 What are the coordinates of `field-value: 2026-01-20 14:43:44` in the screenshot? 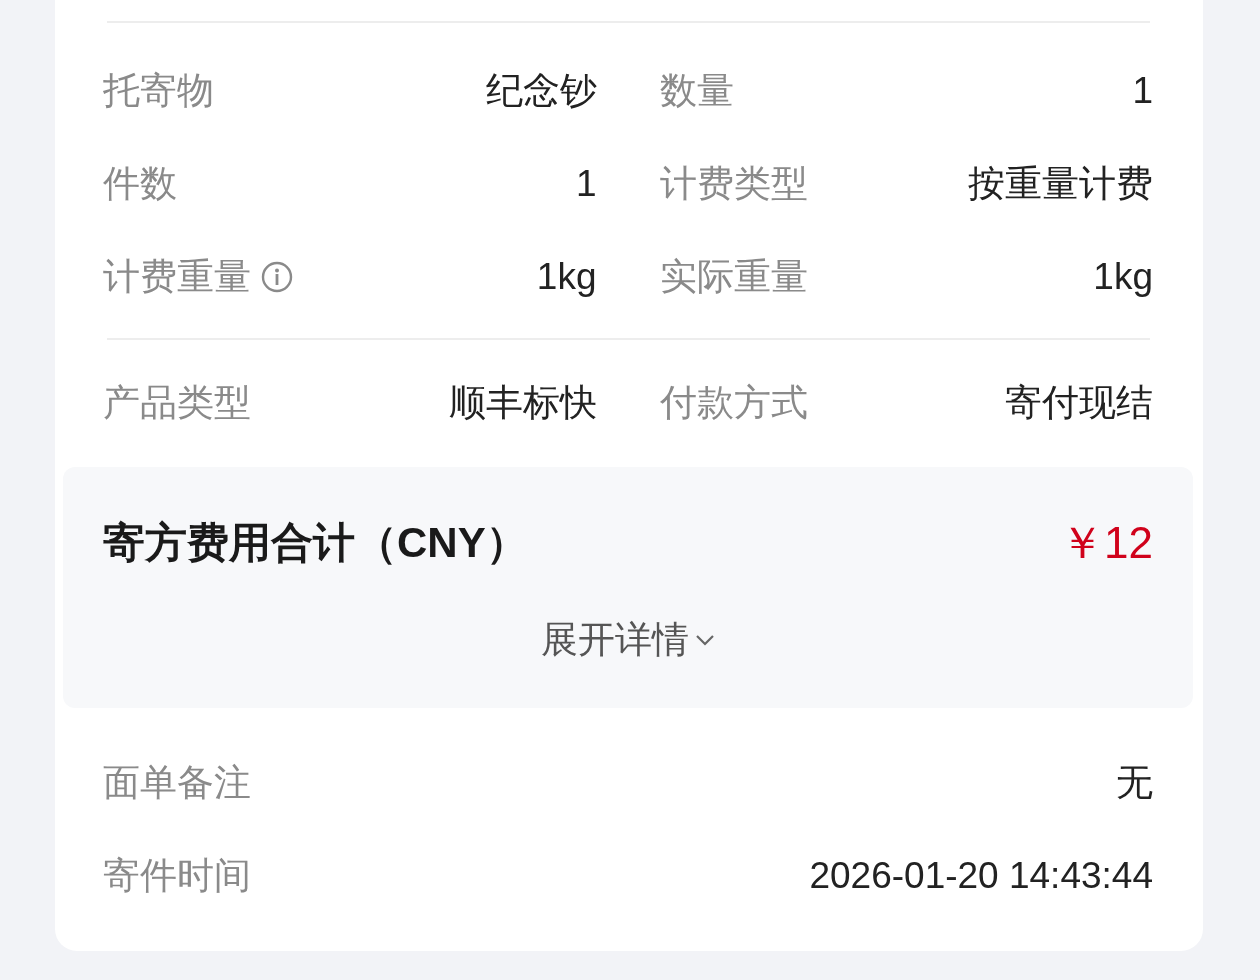 It's located at (981, 876).